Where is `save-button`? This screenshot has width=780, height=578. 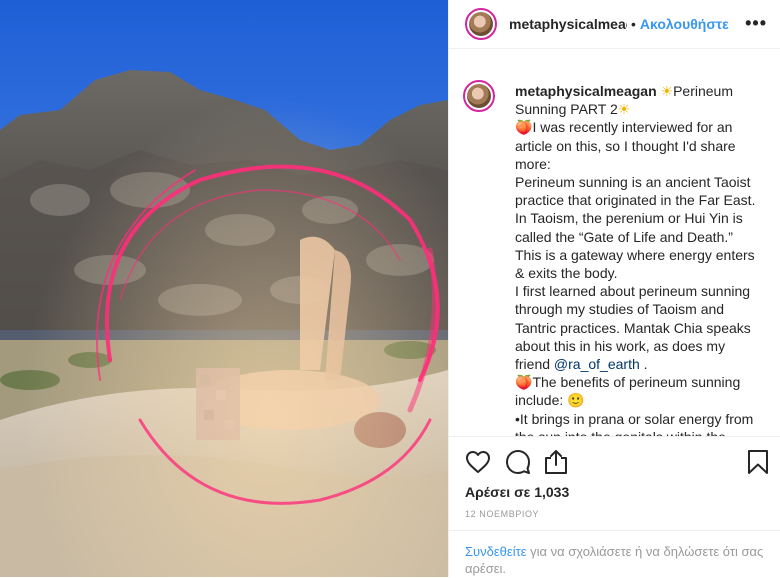
save-button is located at coordinates (758, 462).